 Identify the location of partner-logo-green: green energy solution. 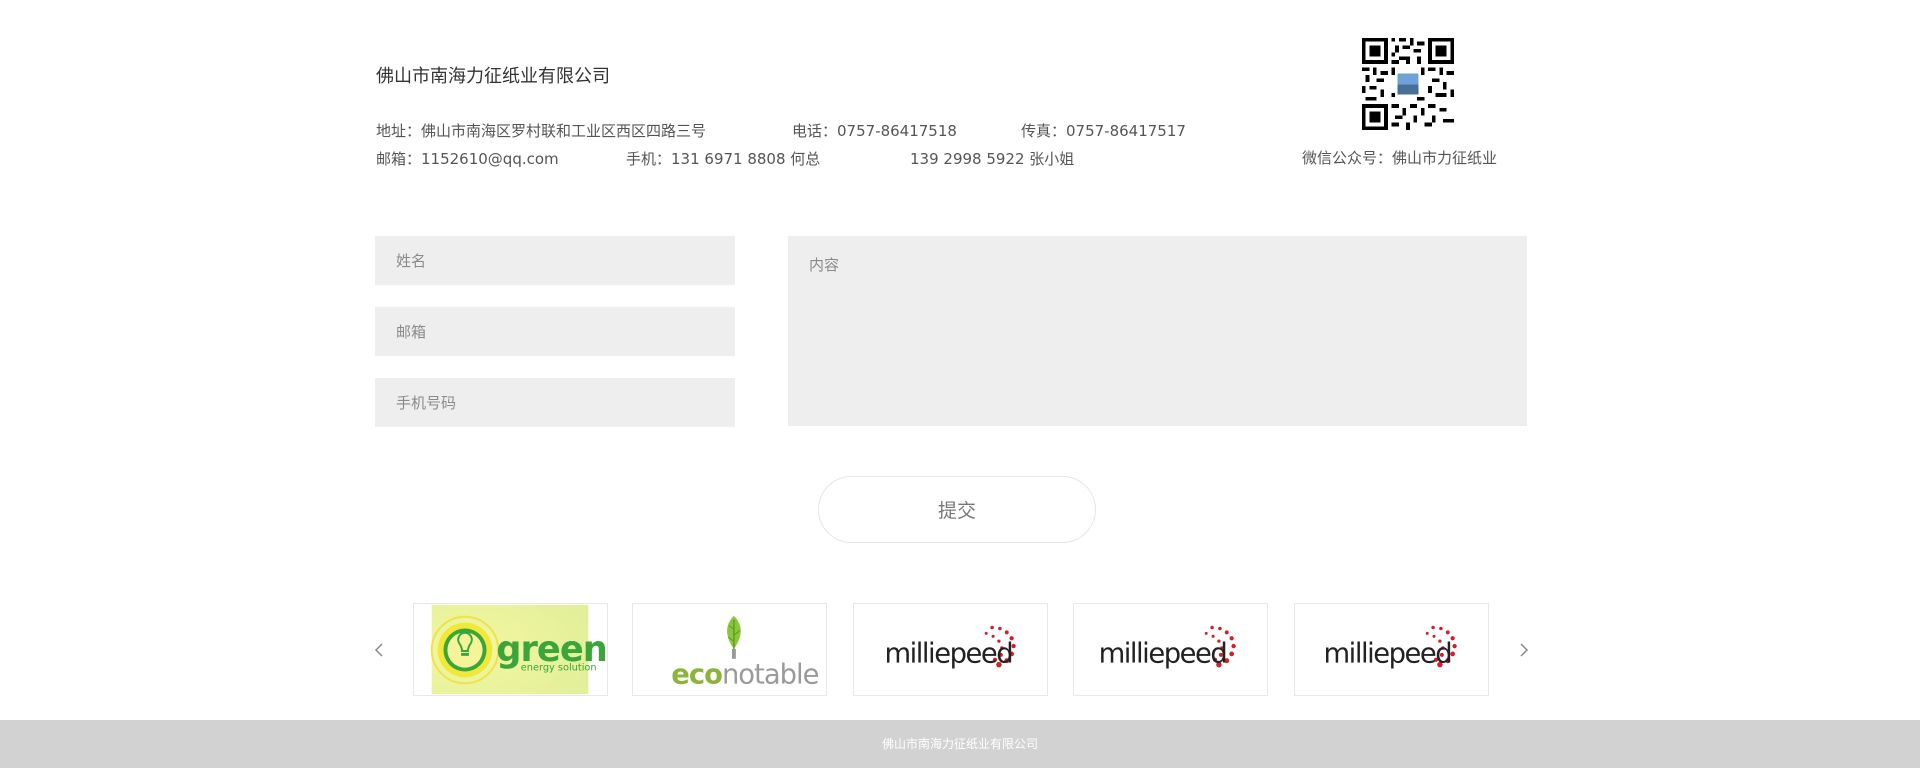
(510, 649).